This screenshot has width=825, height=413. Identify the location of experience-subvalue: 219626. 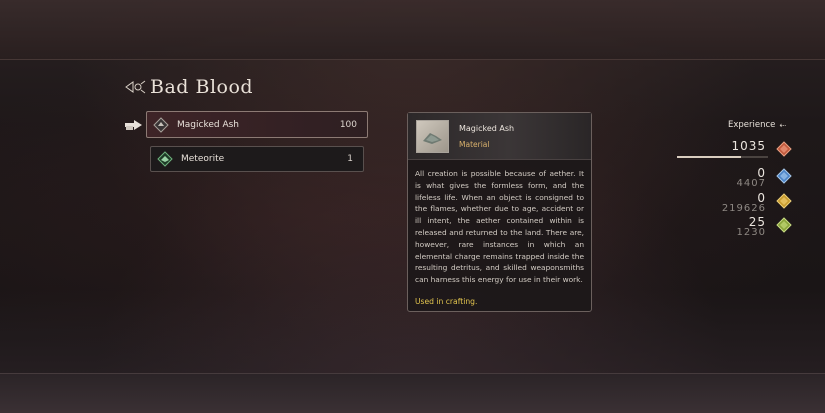
(743, 208).